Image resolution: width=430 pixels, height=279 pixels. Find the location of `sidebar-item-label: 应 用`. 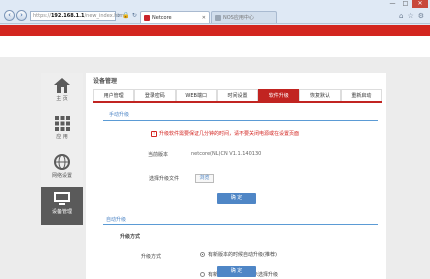

sidebar-item-label: 应 用 is located at coordinates (62, 137).